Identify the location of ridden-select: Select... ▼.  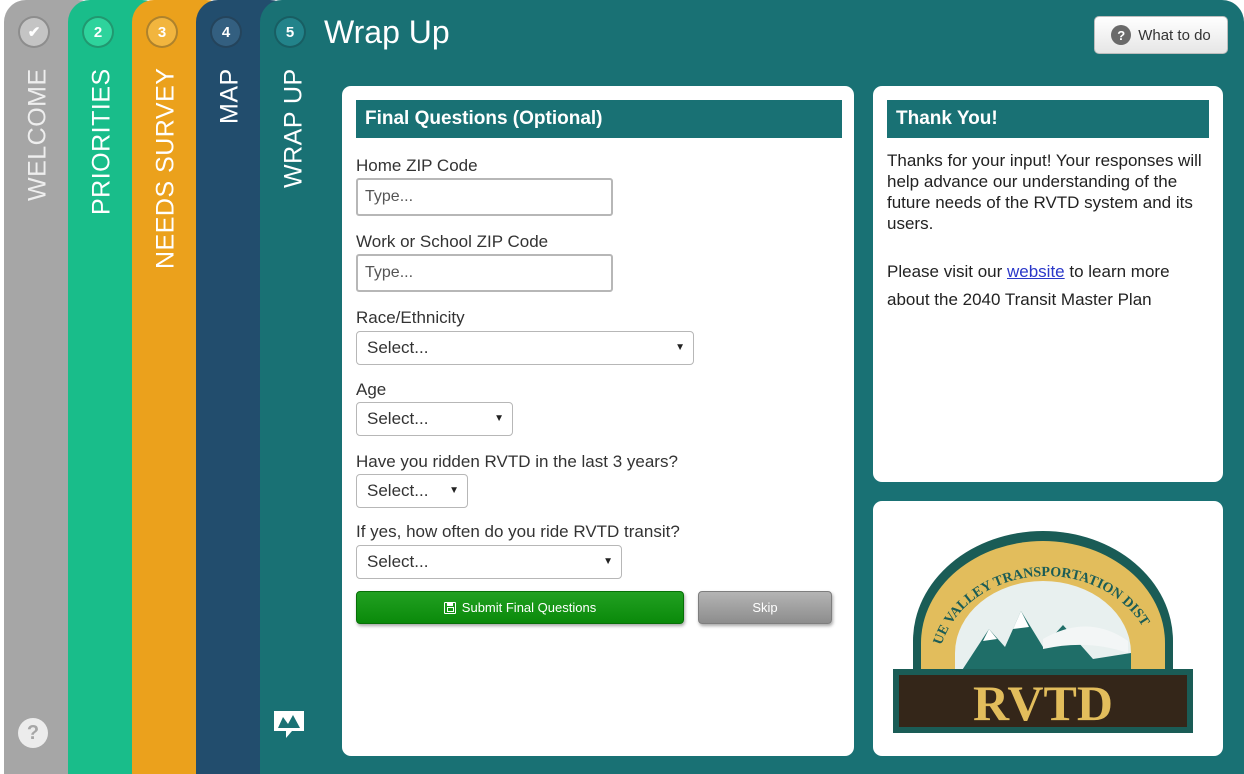
(412, 491).